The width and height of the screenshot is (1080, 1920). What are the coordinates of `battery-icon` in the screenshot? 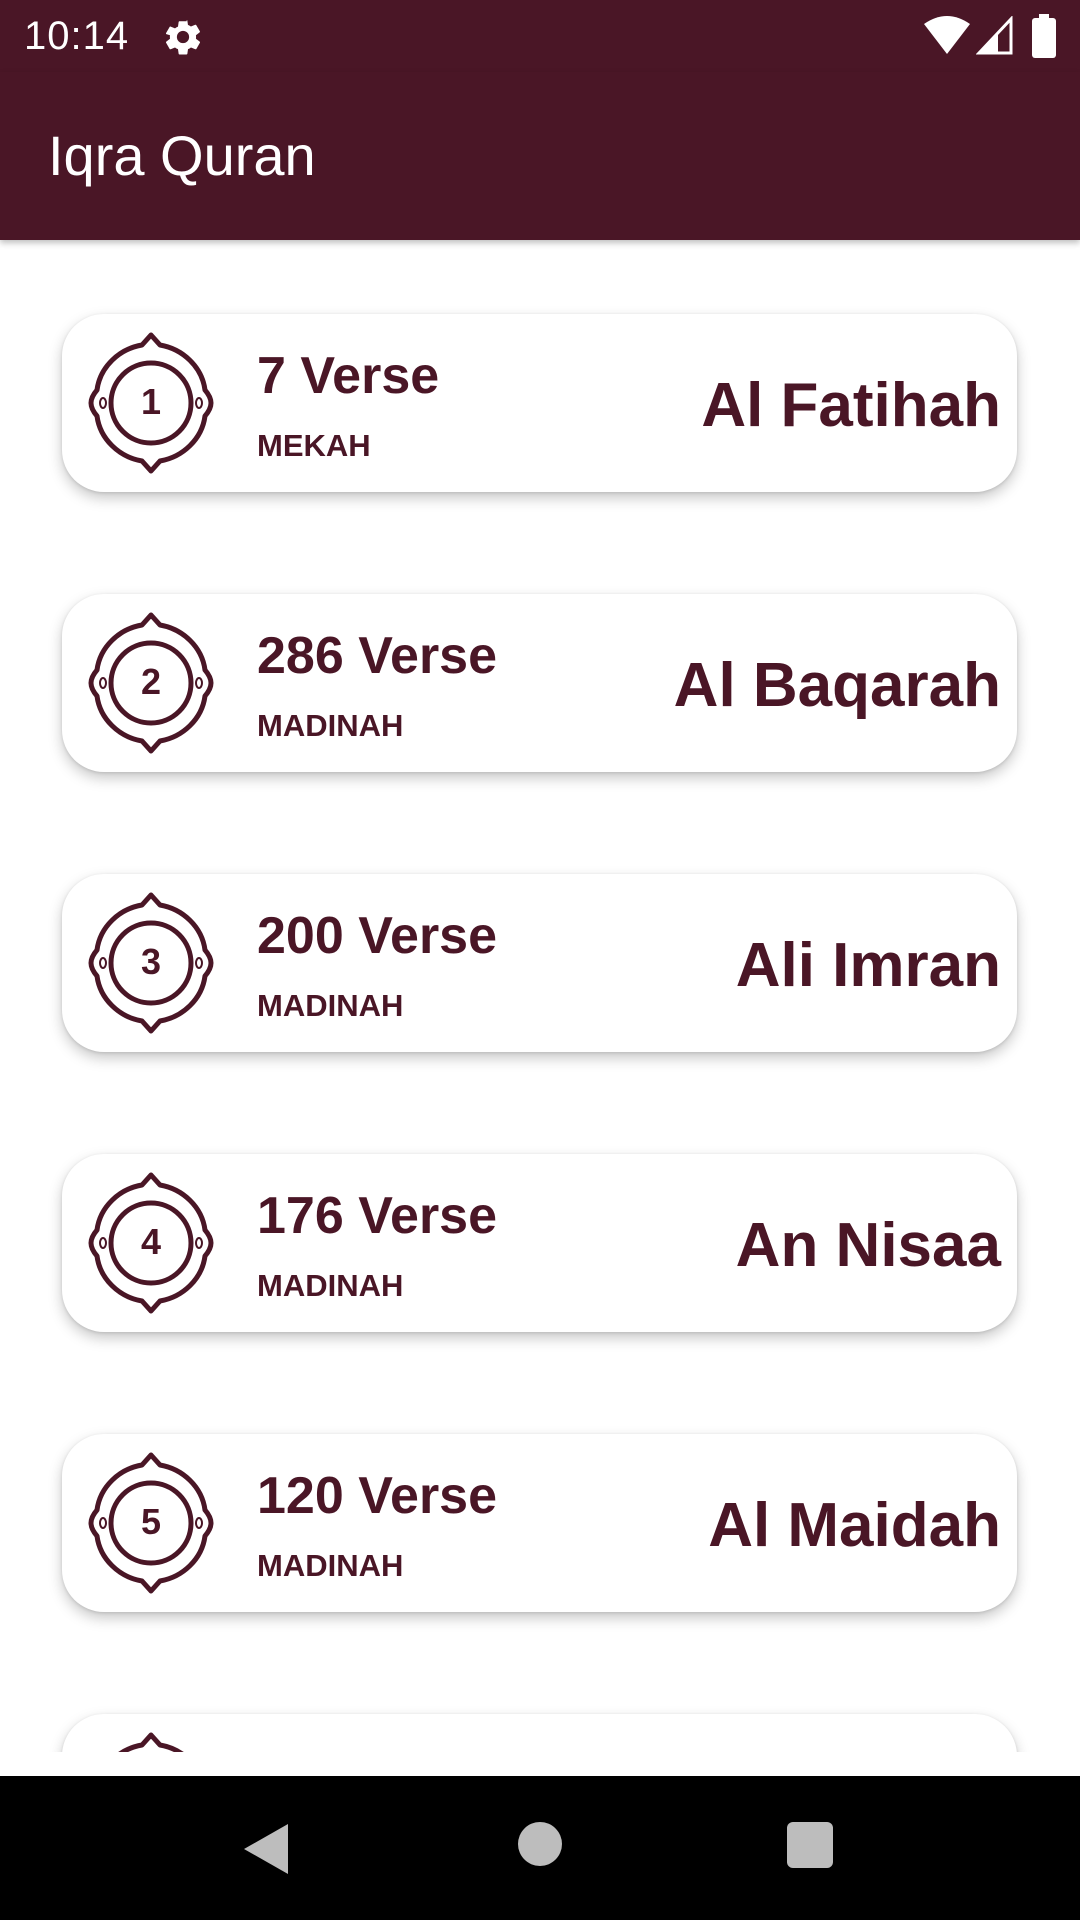 It's located at (1044, 36).